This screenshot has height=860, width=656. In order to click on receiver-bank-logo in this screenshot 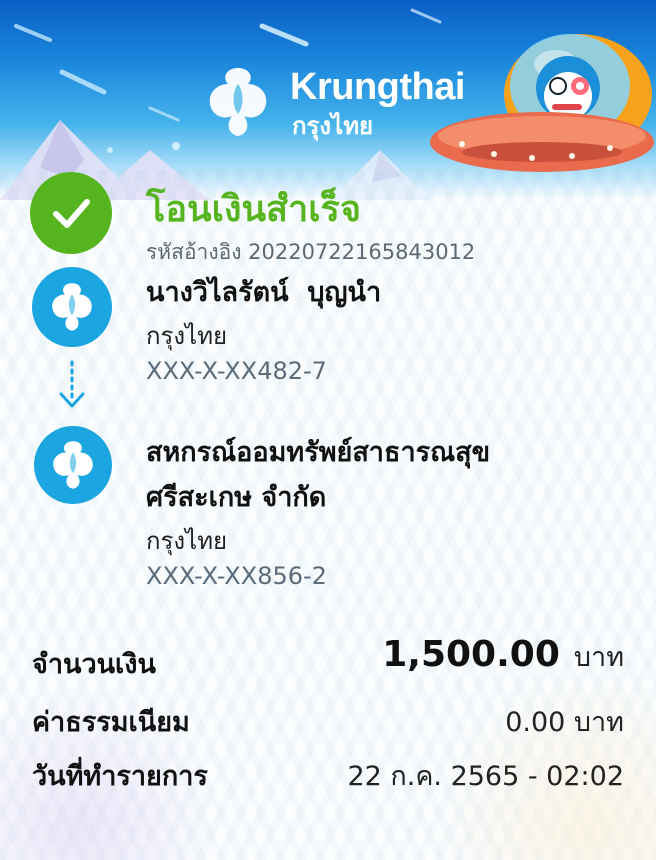, I will do `click(73, 465)`.